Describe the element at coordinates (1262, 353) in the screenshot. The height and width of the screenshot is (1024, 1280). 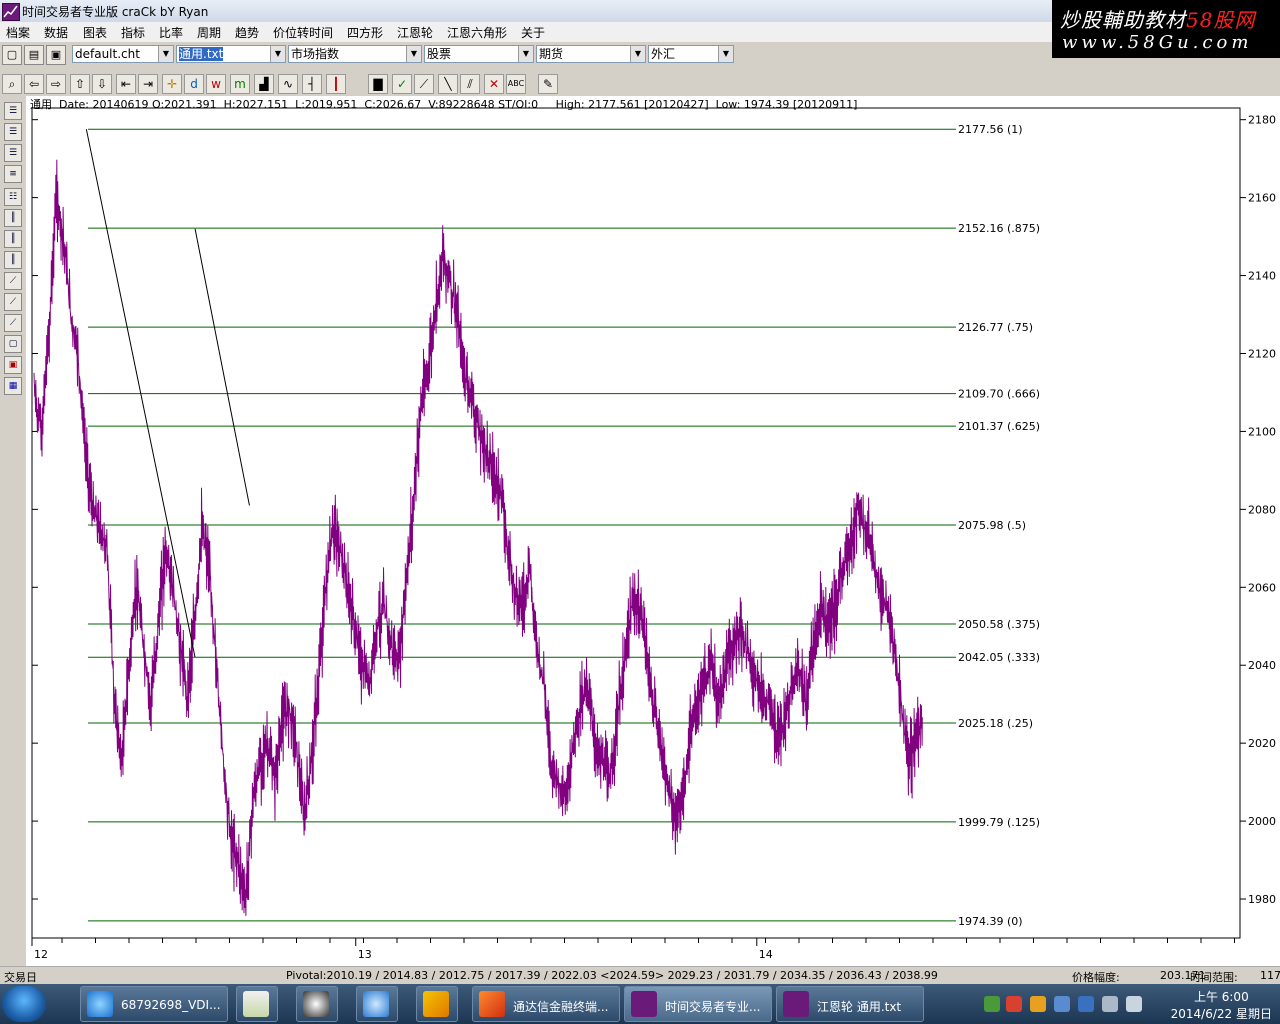
I see `y-tick-label: 2120` at that location.